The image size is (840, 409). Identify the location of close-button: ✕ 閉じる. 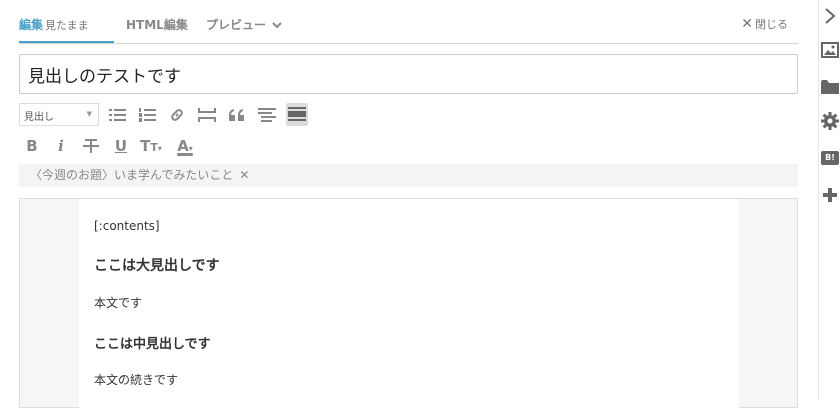
(764, 24).